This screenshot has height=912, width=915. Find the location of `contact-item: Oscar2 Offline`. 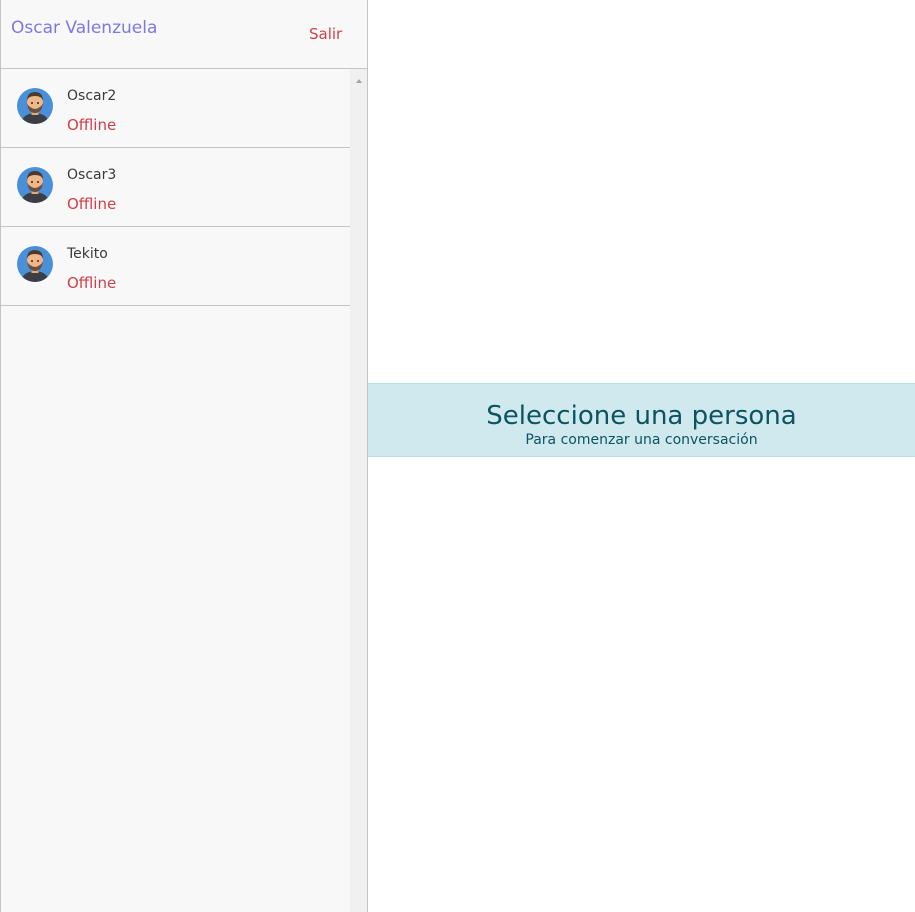

contact-item: Oscar2 Offline is located at coordinates (175, 108).